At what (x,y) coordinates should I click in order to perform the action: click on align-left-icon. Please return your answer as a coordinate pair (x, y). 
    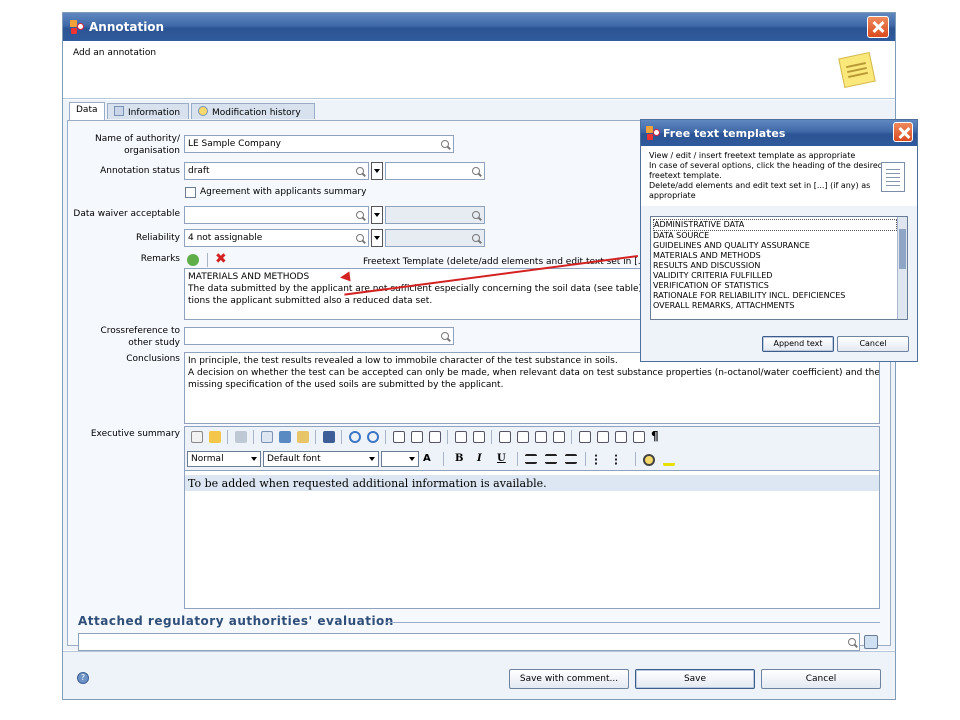
    Looking at the image, I should click on (531, 459).